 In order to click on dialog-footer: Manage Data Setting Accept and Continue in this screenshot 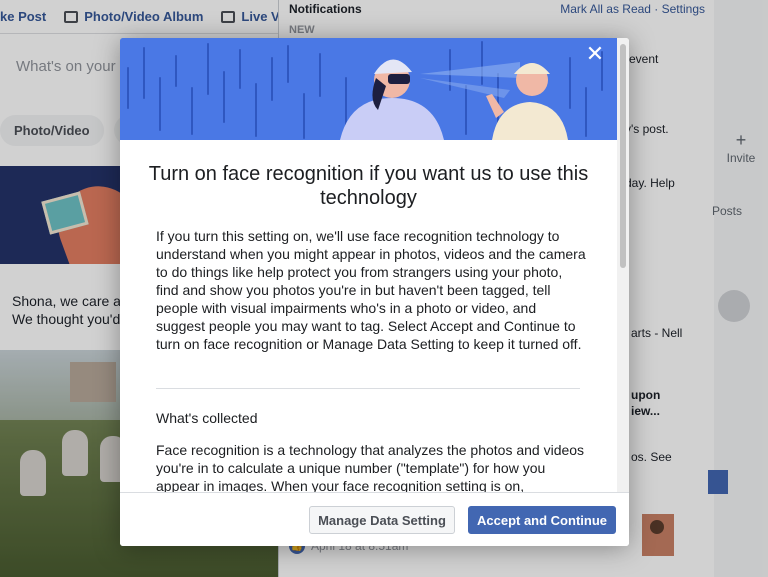, I will do `click(374, 519)`.